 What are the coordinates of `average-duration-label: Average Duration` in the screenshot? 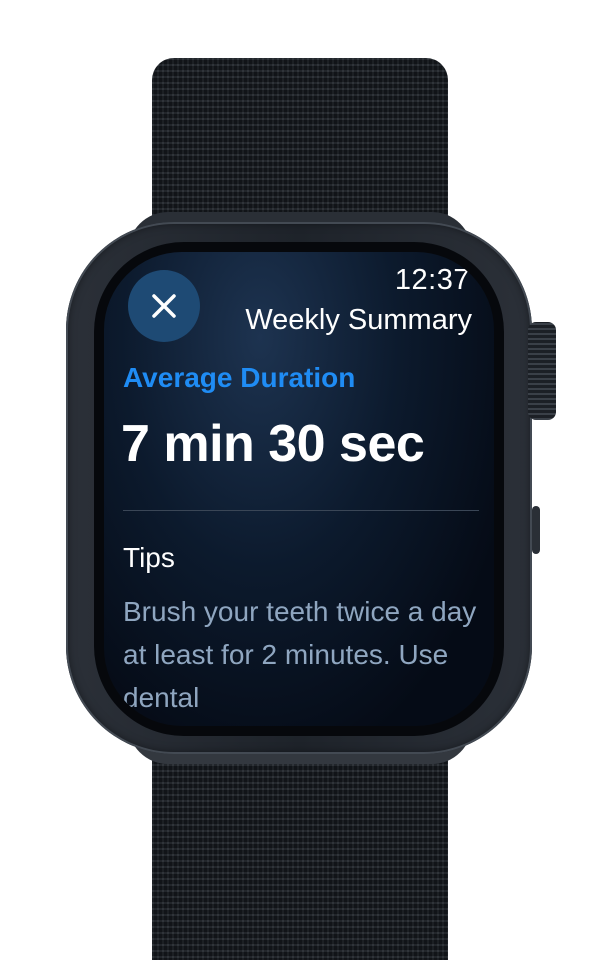 It's located at (239, 377).